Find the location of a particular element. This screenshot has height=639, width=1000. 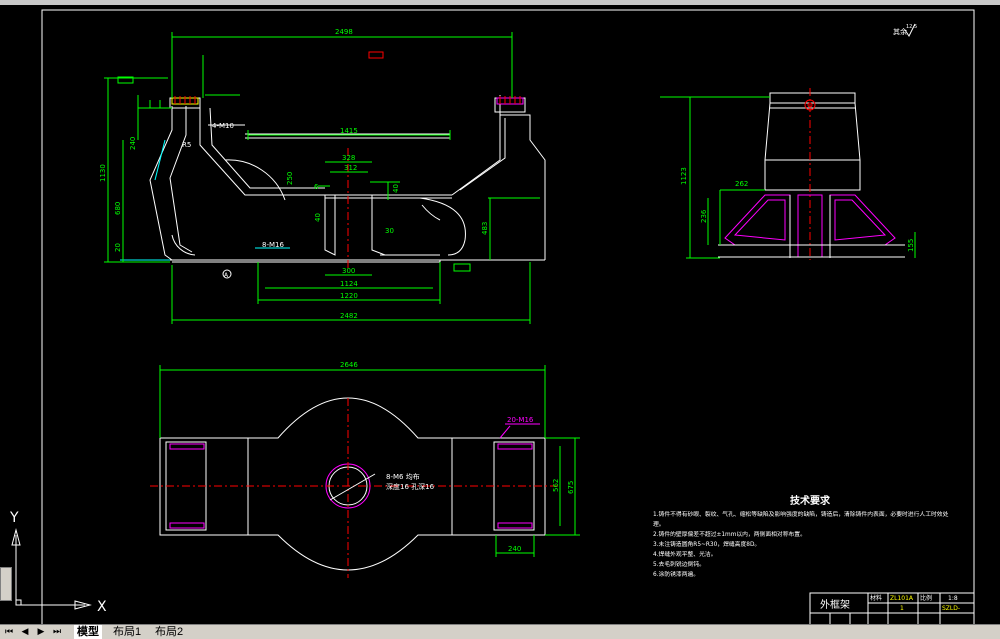

front-view is located at coordinates (333, 181).